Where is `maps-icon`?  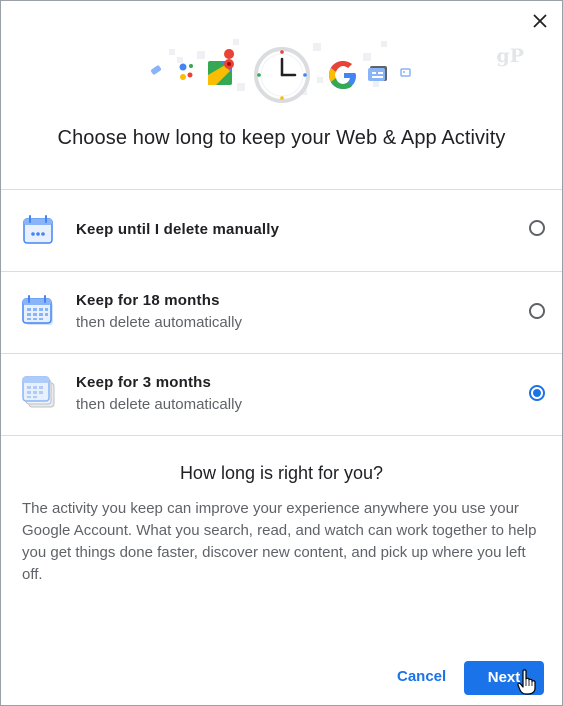
maps-icon is located at coordinates (221, 67).